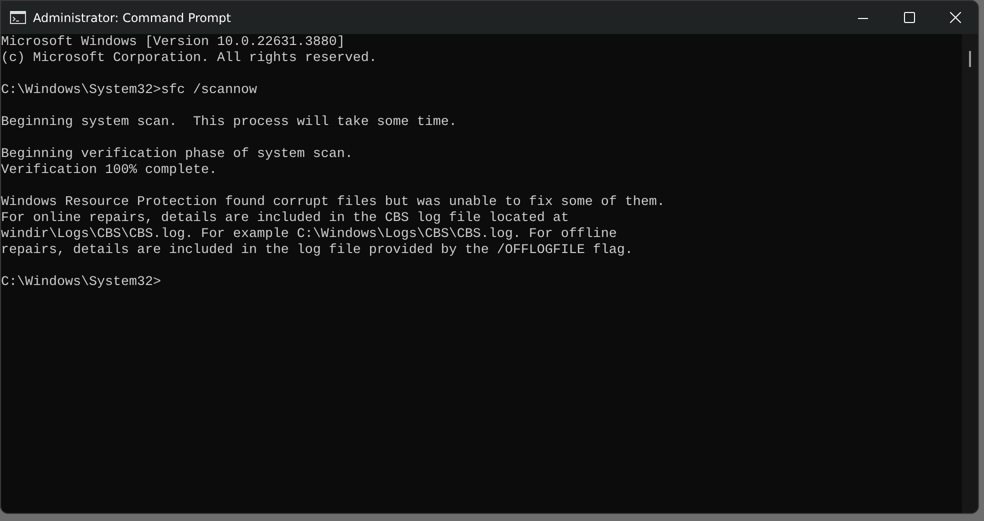  I want to click on console-line: C:\Windows\System32>sfc /scannow, so click(129, 91).